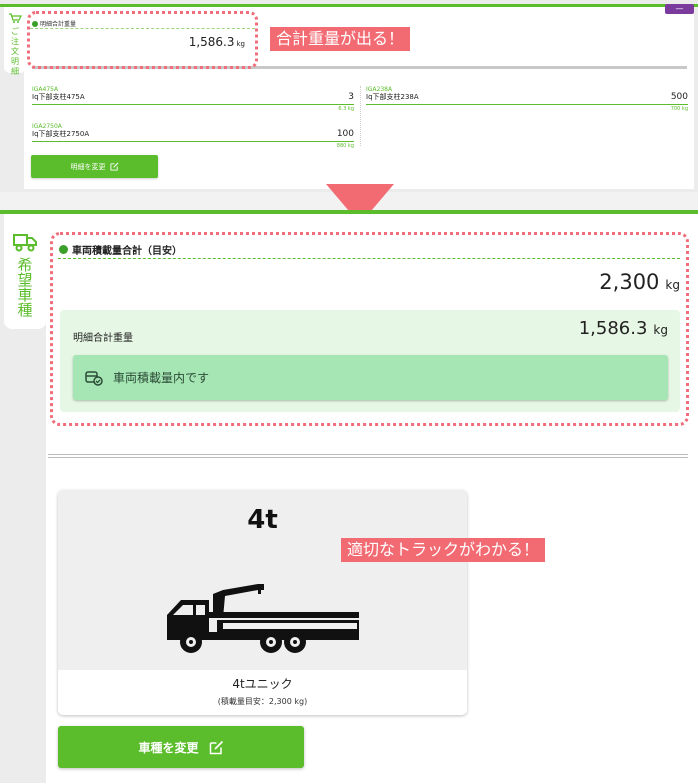 The width and height of the screenshot is (698, 783). Describe the element at coordinates (527, 99) in the screenshot. I see `order-item-2: IGA238A Iq下部支柱238A 500 700 kg` at that location.